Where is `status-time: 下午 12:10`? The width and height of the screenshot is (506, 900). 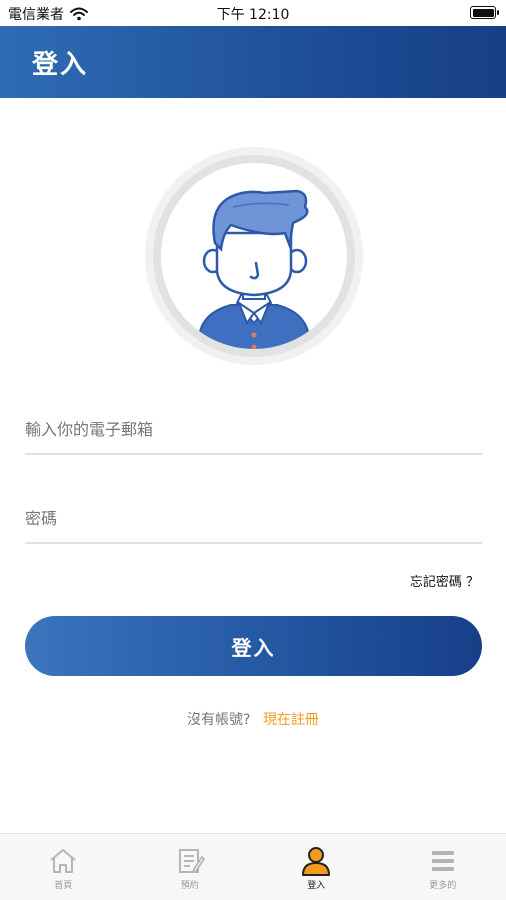 status-time: 下午 12:10 is located at coordinates (253, 15).